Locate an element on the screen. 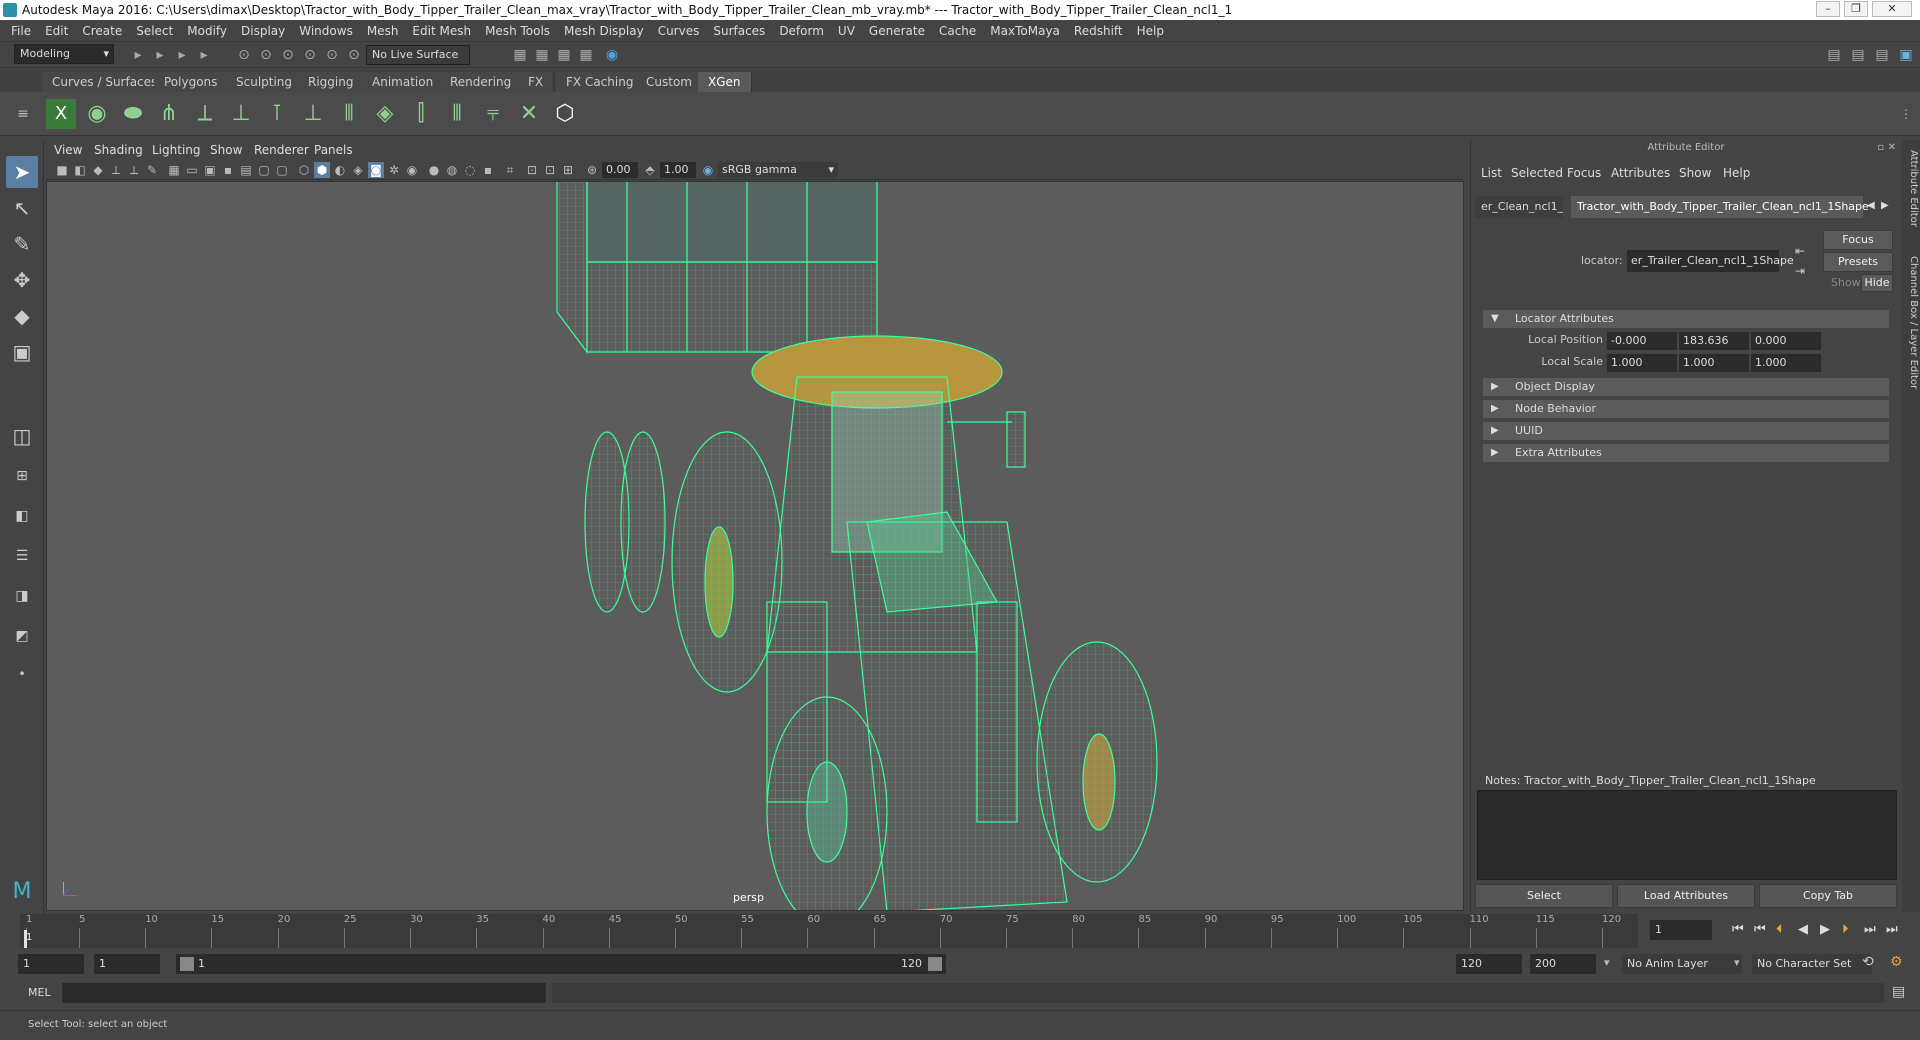 Image resolution: width=1920 pixels, height=1040 pixels. safe-title-icon: ▢ is located at coordinates (282, 170).